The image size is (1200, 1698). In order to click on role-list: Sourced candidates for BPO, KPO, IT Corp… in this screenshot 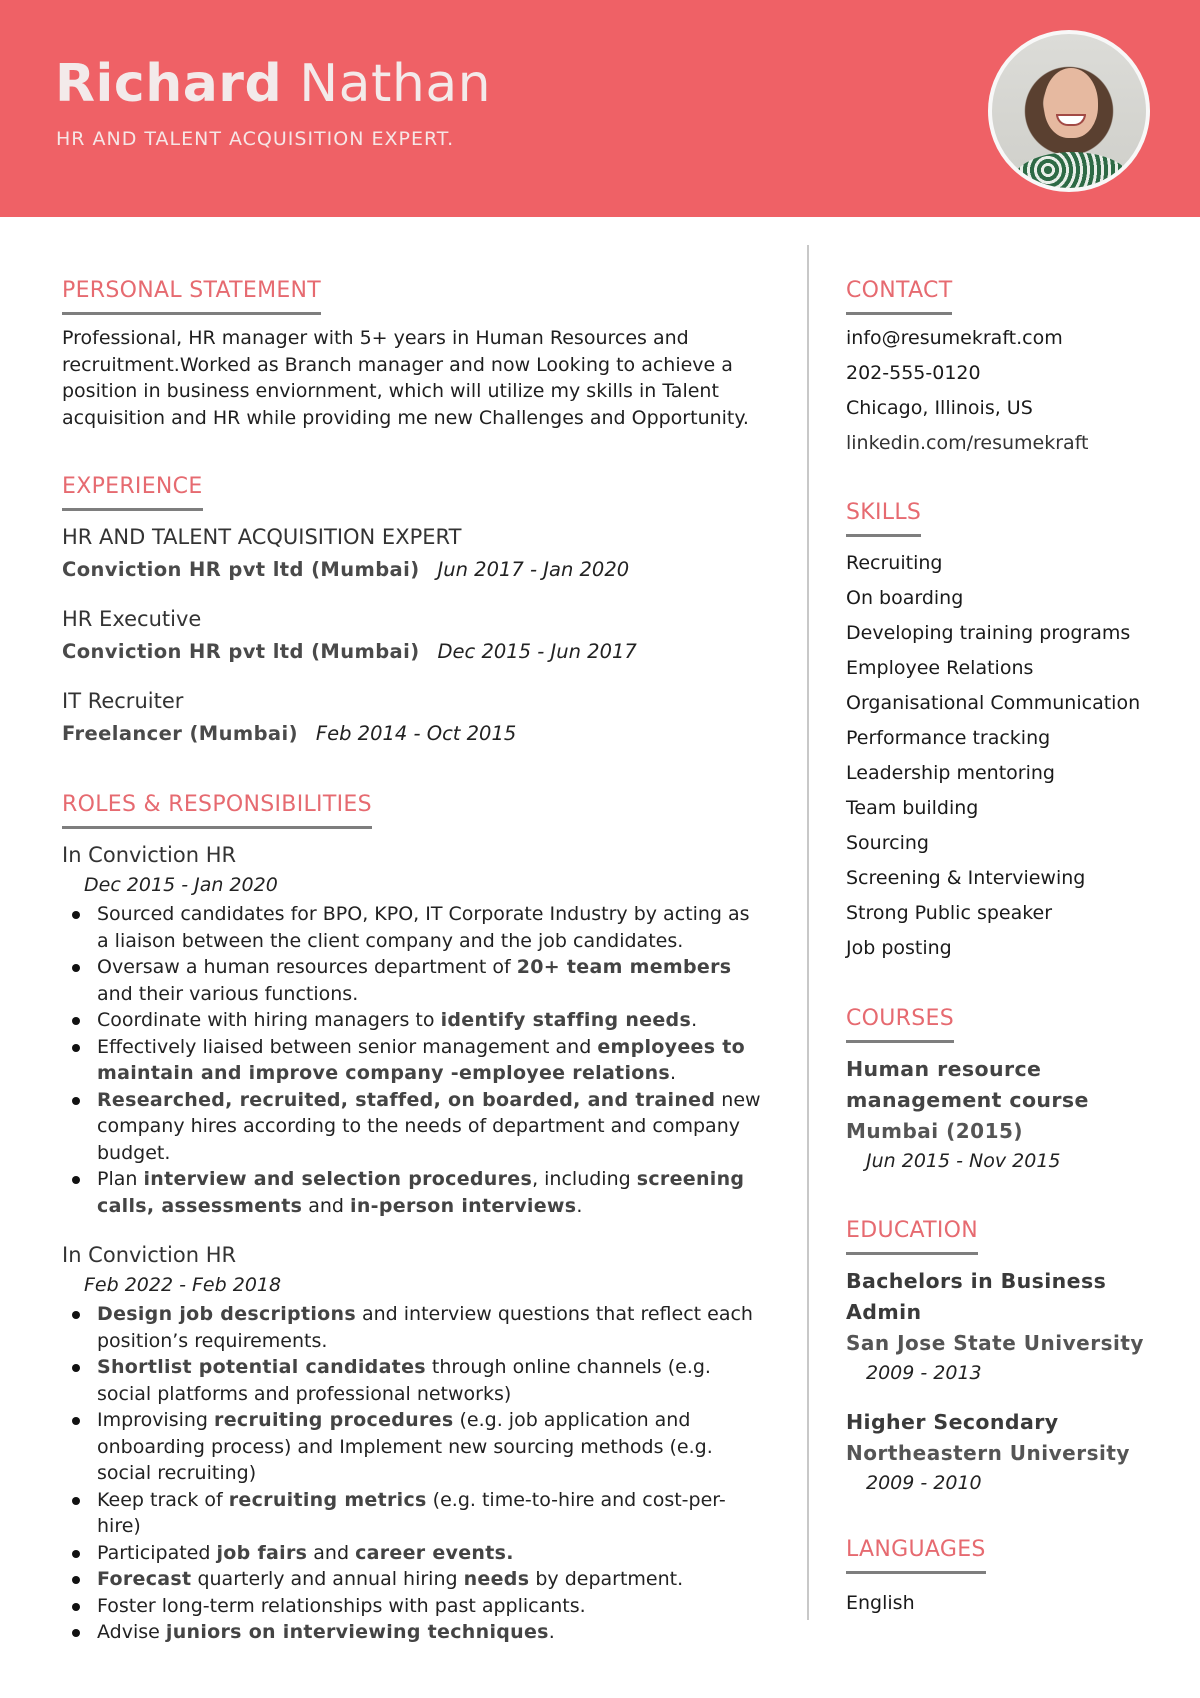, I will do `click(412, 1060)`.